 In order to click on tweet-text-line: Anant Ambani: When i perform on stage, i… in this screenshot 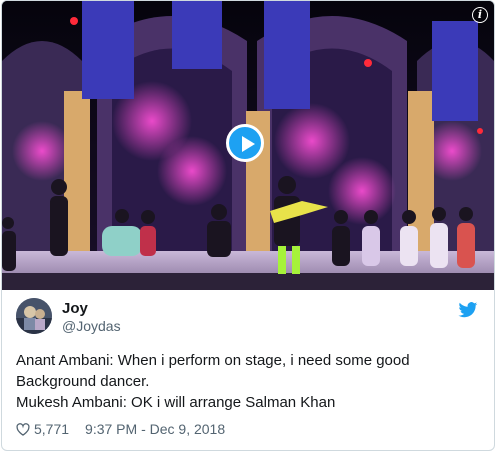, I will do `click(213, 360)`.